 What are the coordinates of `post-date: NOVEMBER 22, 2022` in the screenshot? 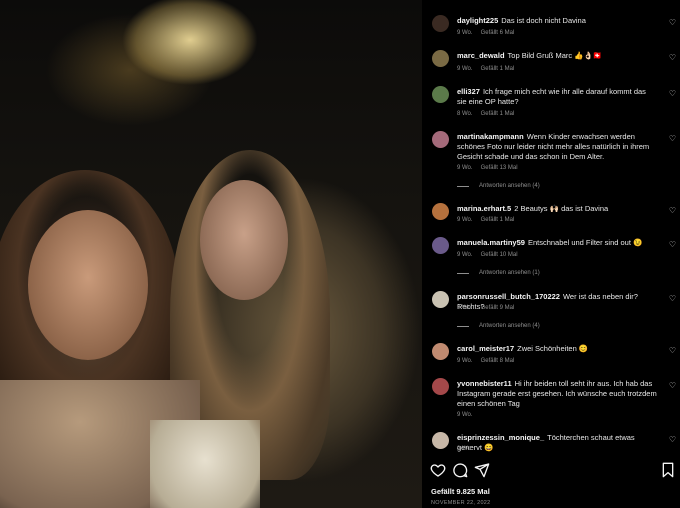 It's located at (461, 503).